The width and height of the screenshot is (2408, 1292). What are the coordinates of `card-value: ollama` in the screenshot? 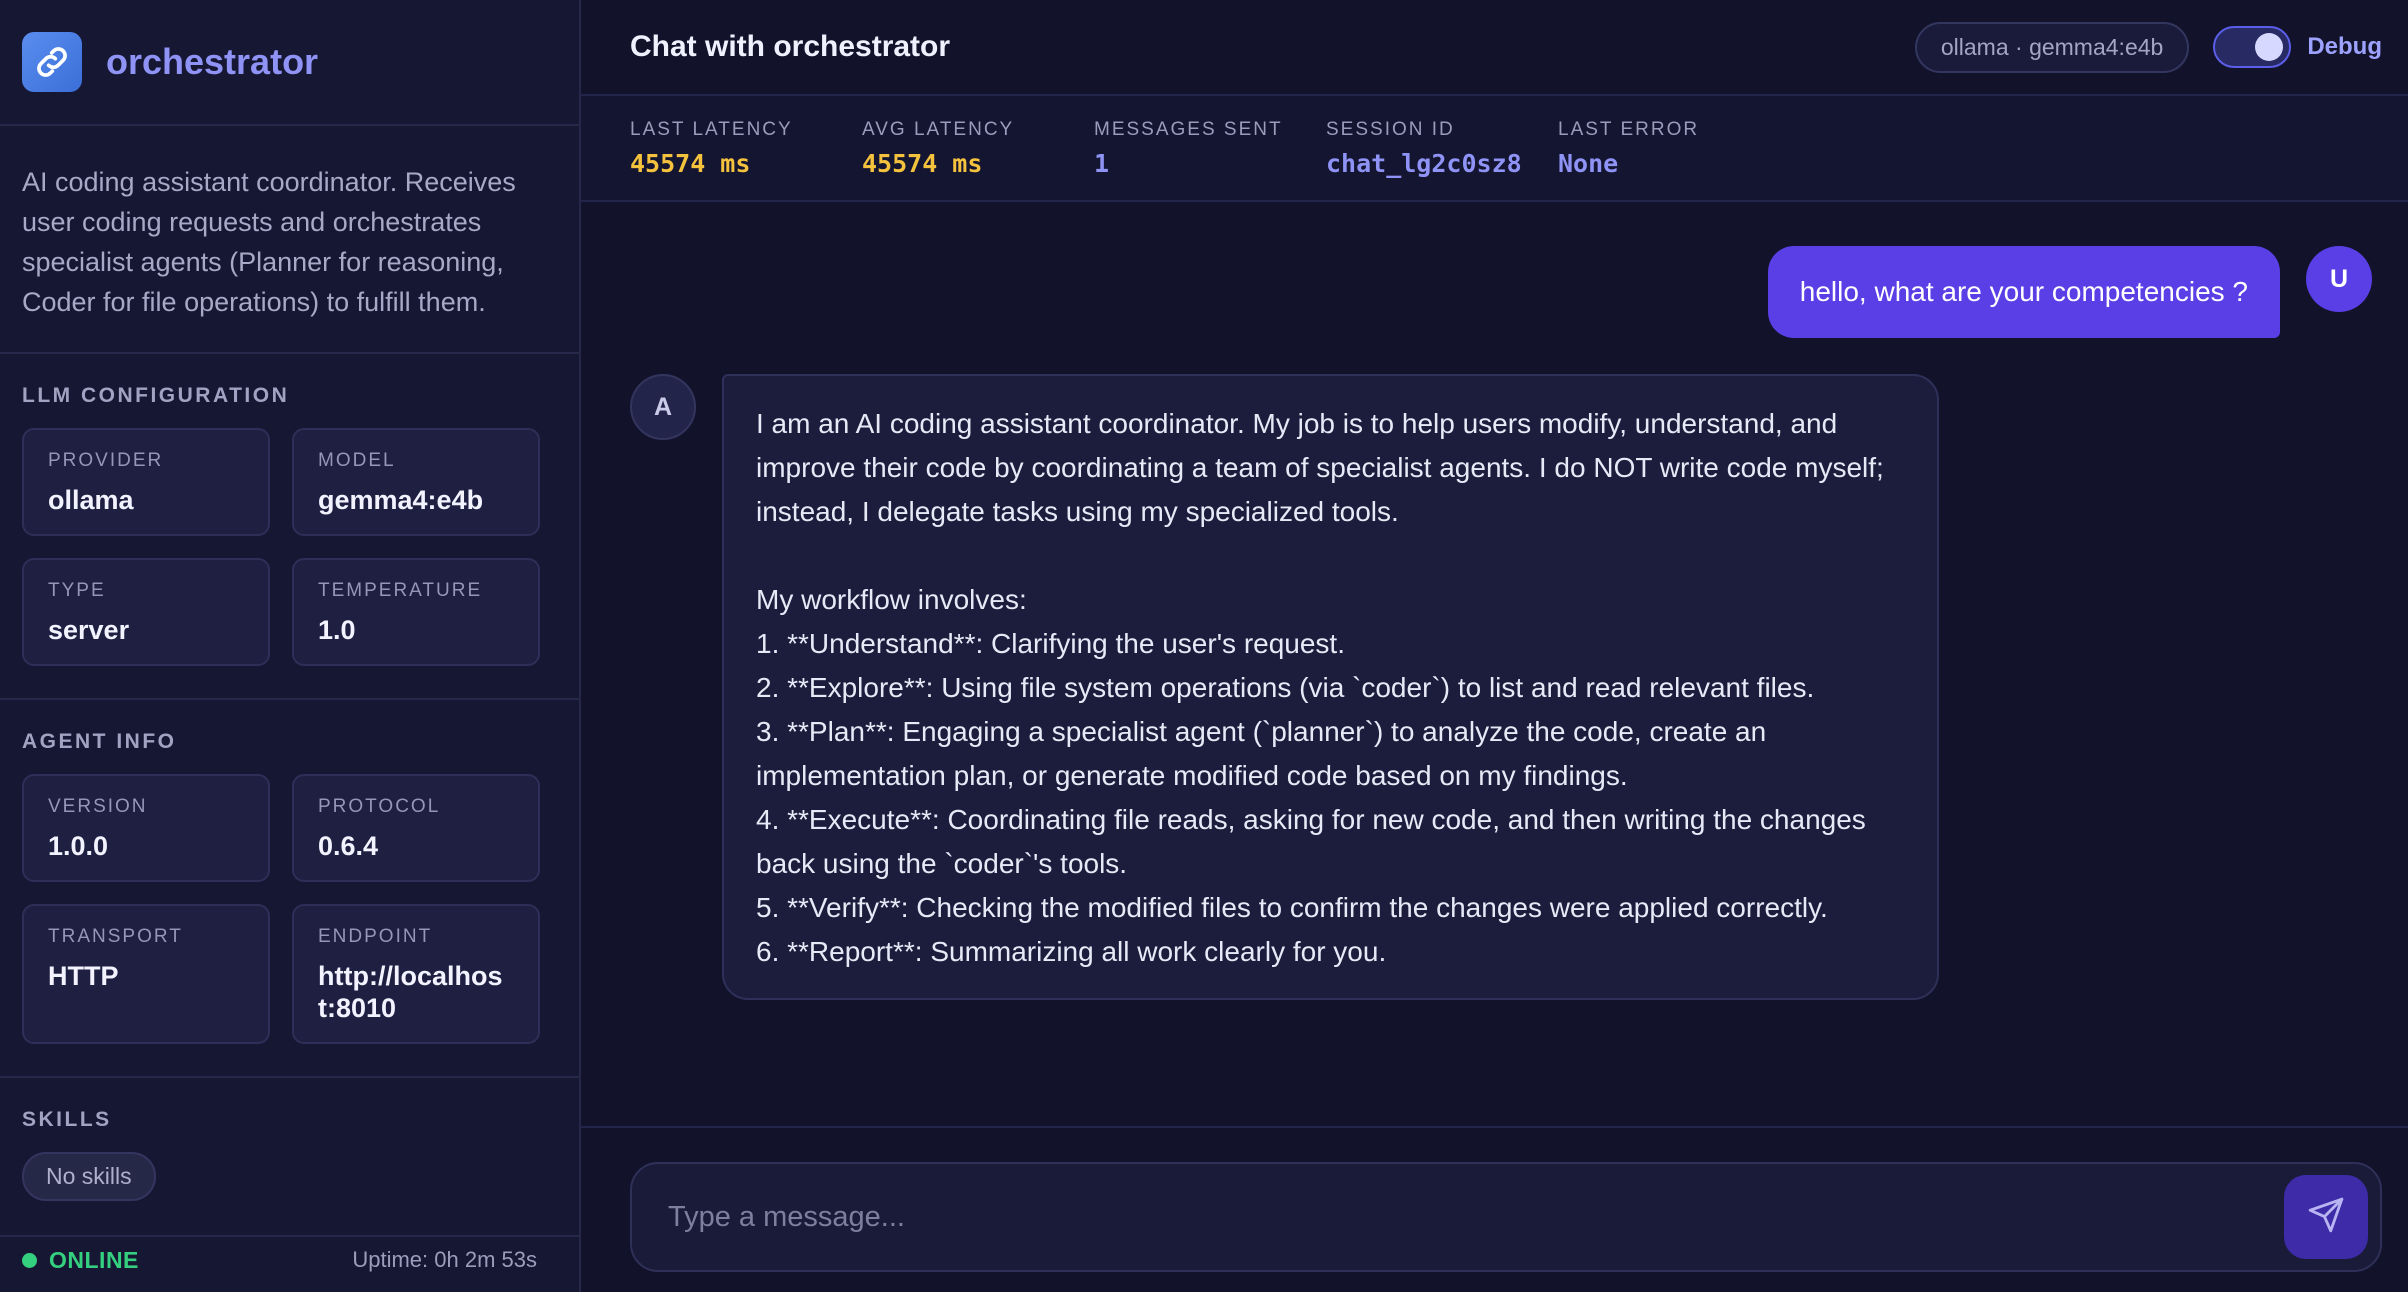 It's located at (91, 500).